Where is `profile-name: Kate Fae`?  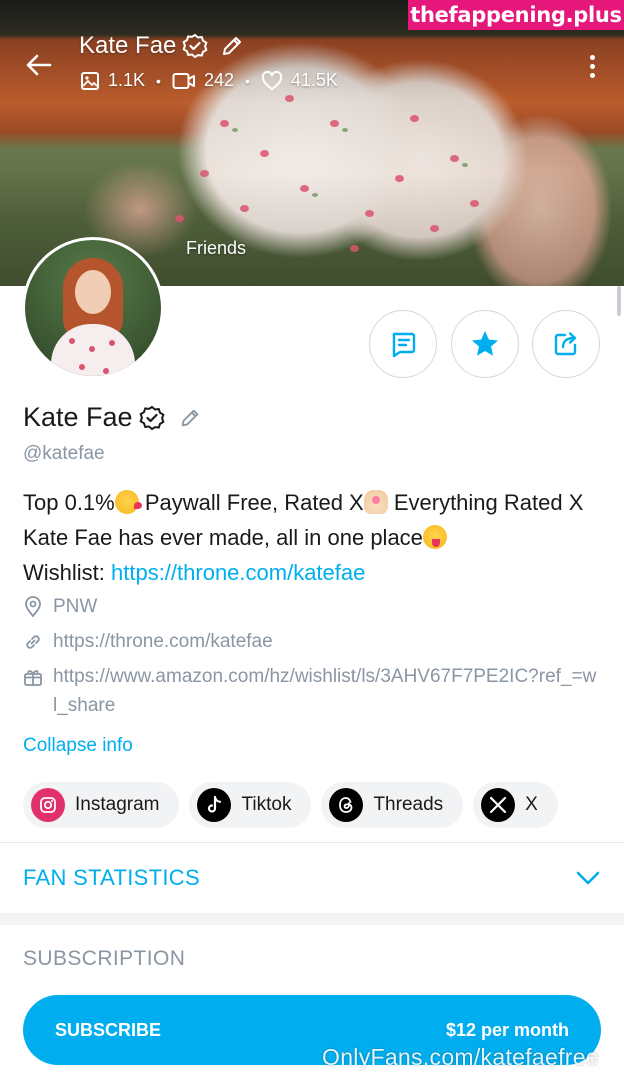
profile-name: Kate Fae is located at coordinates (78, 417).